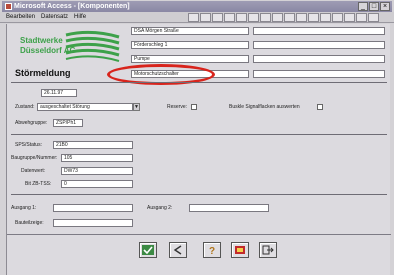 The image size is (394, 275). I want to click on menu-item-bearbeiten: Bearbeiten, so click(20, 17).